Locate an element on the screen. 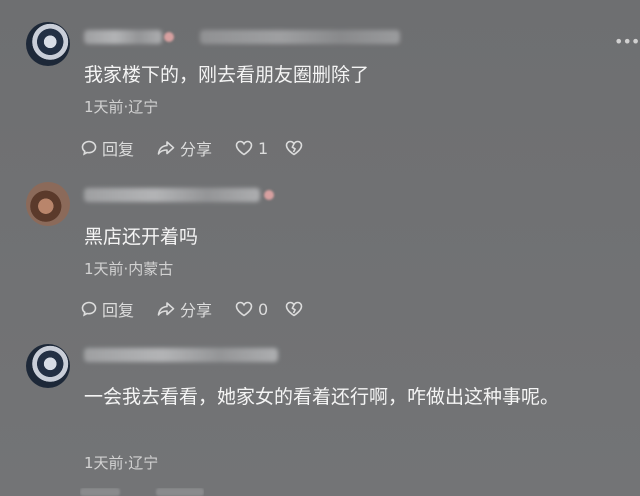  like-button: 1 is located at coordinates (251, 148).